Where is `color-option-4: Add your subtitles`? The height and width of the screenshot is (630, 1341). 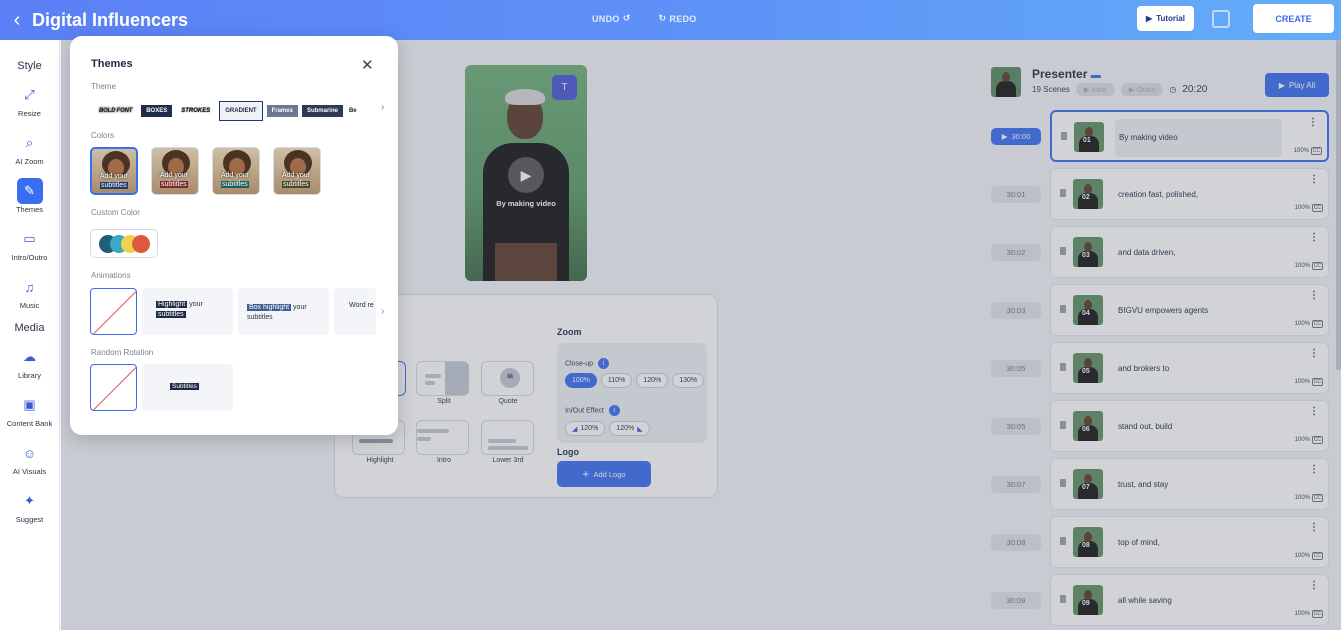
color-option-4: Add your subtitles is located at coordinates (297, 171).